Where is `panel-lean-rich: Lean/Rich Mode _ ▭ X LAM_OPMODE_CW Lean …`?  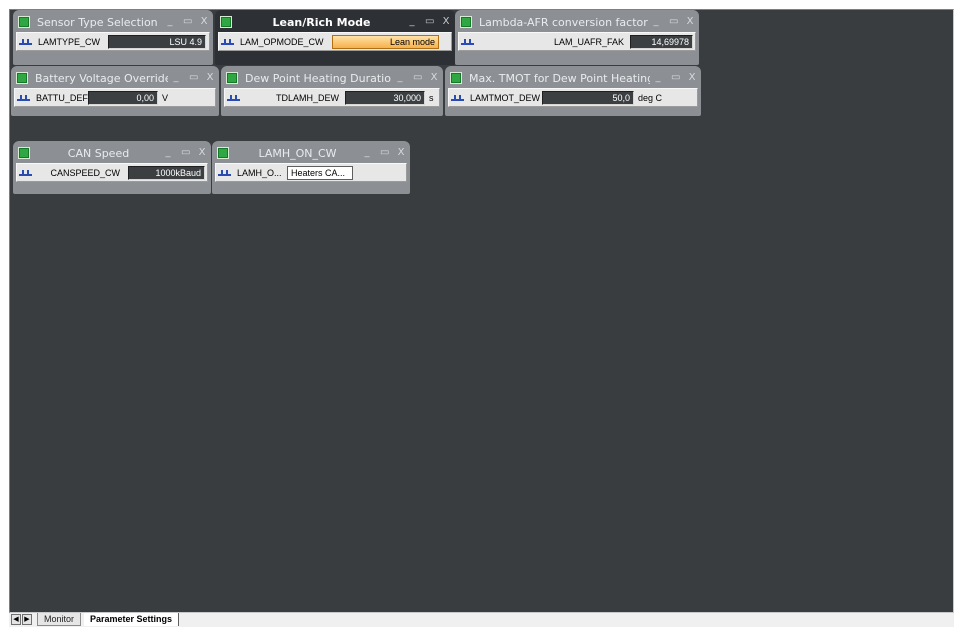 panel-lean-rich: Lean/Rich Mode _ ▭ X LAM_OPMODE_CW Lean … is located at coordinates (335, 37).